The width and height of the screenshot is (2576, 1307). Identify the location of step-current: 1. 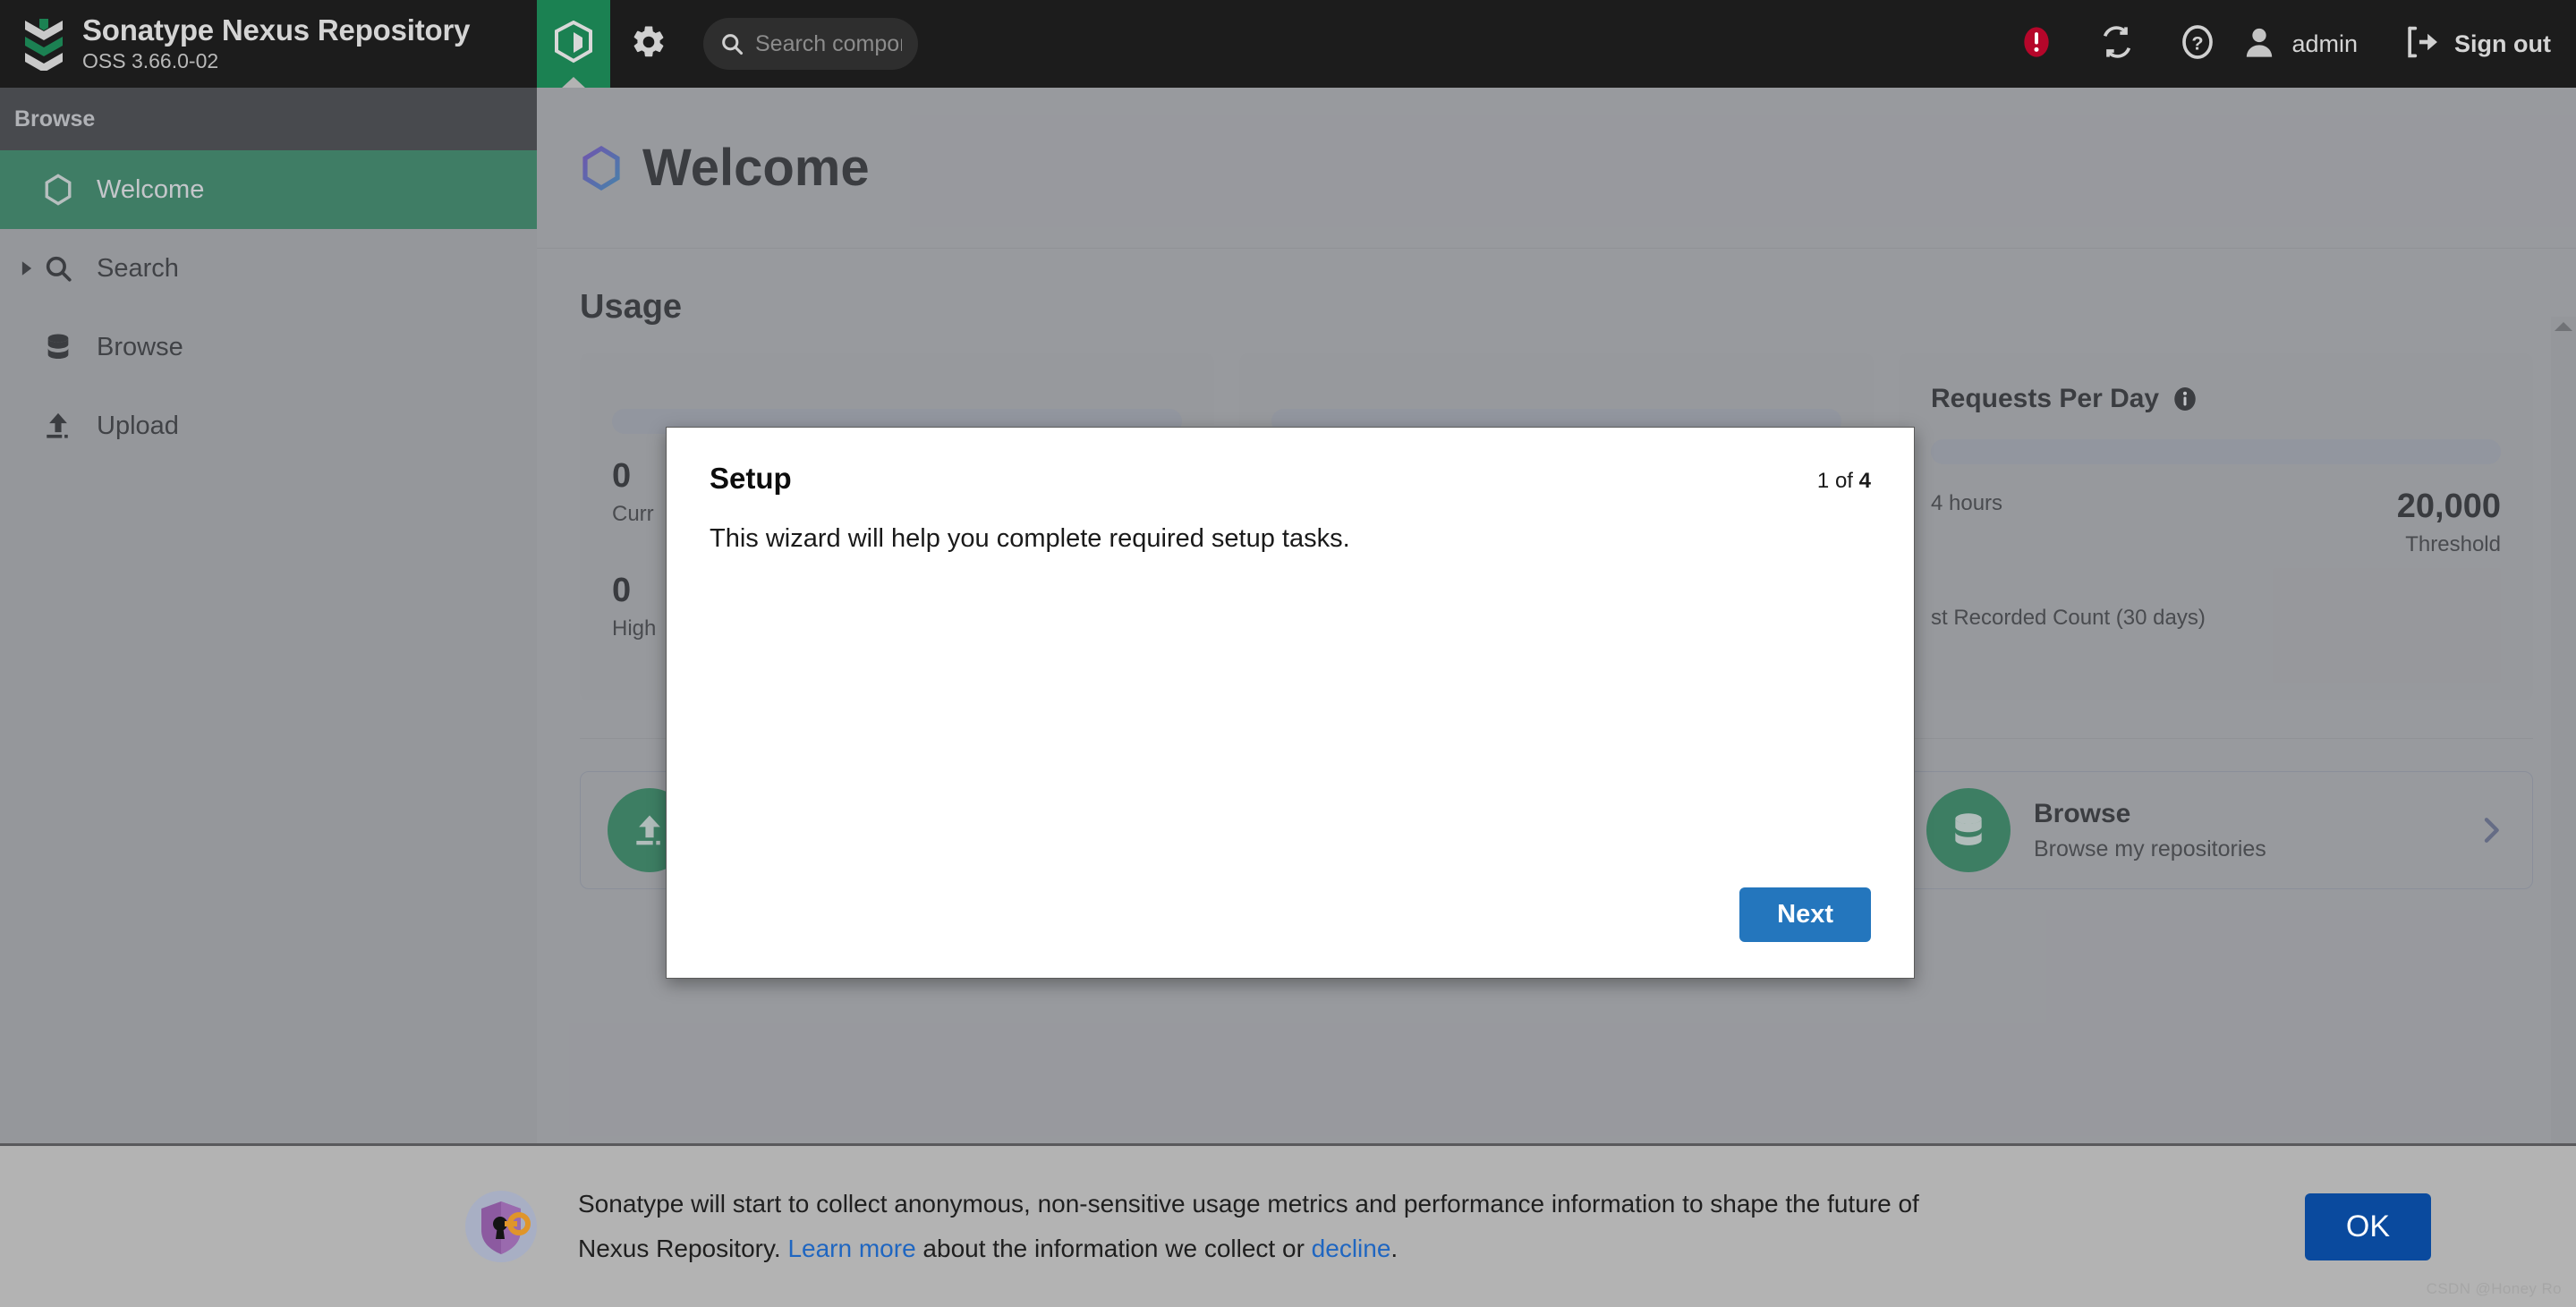
(1823, 481).